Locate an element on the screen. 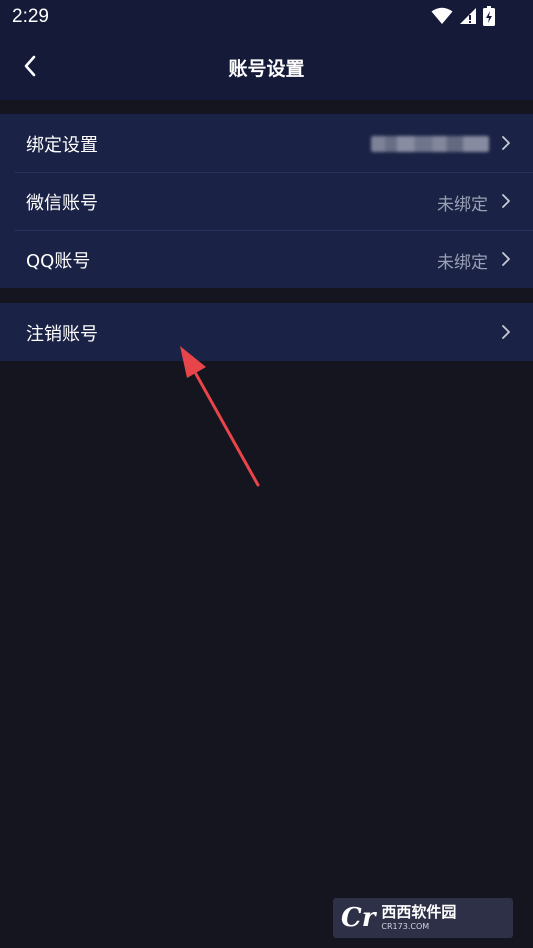  wechat-account-row: 微信账号 未绑定 is located at coordinates (266, 201).